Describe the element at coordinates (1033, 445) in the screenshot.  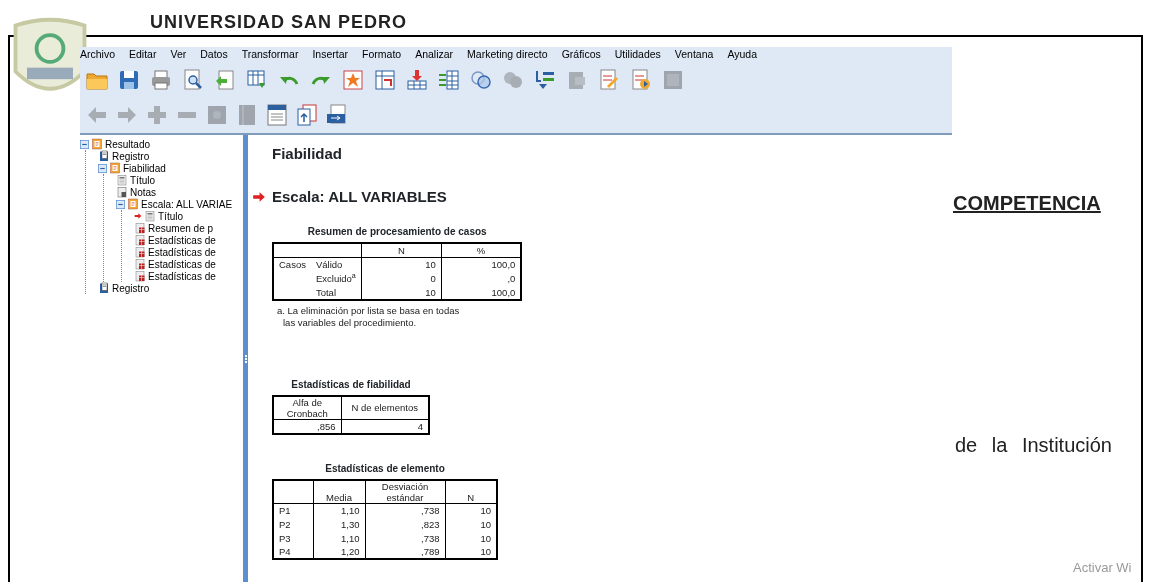
I see `body-text: de la Institución` at that location.